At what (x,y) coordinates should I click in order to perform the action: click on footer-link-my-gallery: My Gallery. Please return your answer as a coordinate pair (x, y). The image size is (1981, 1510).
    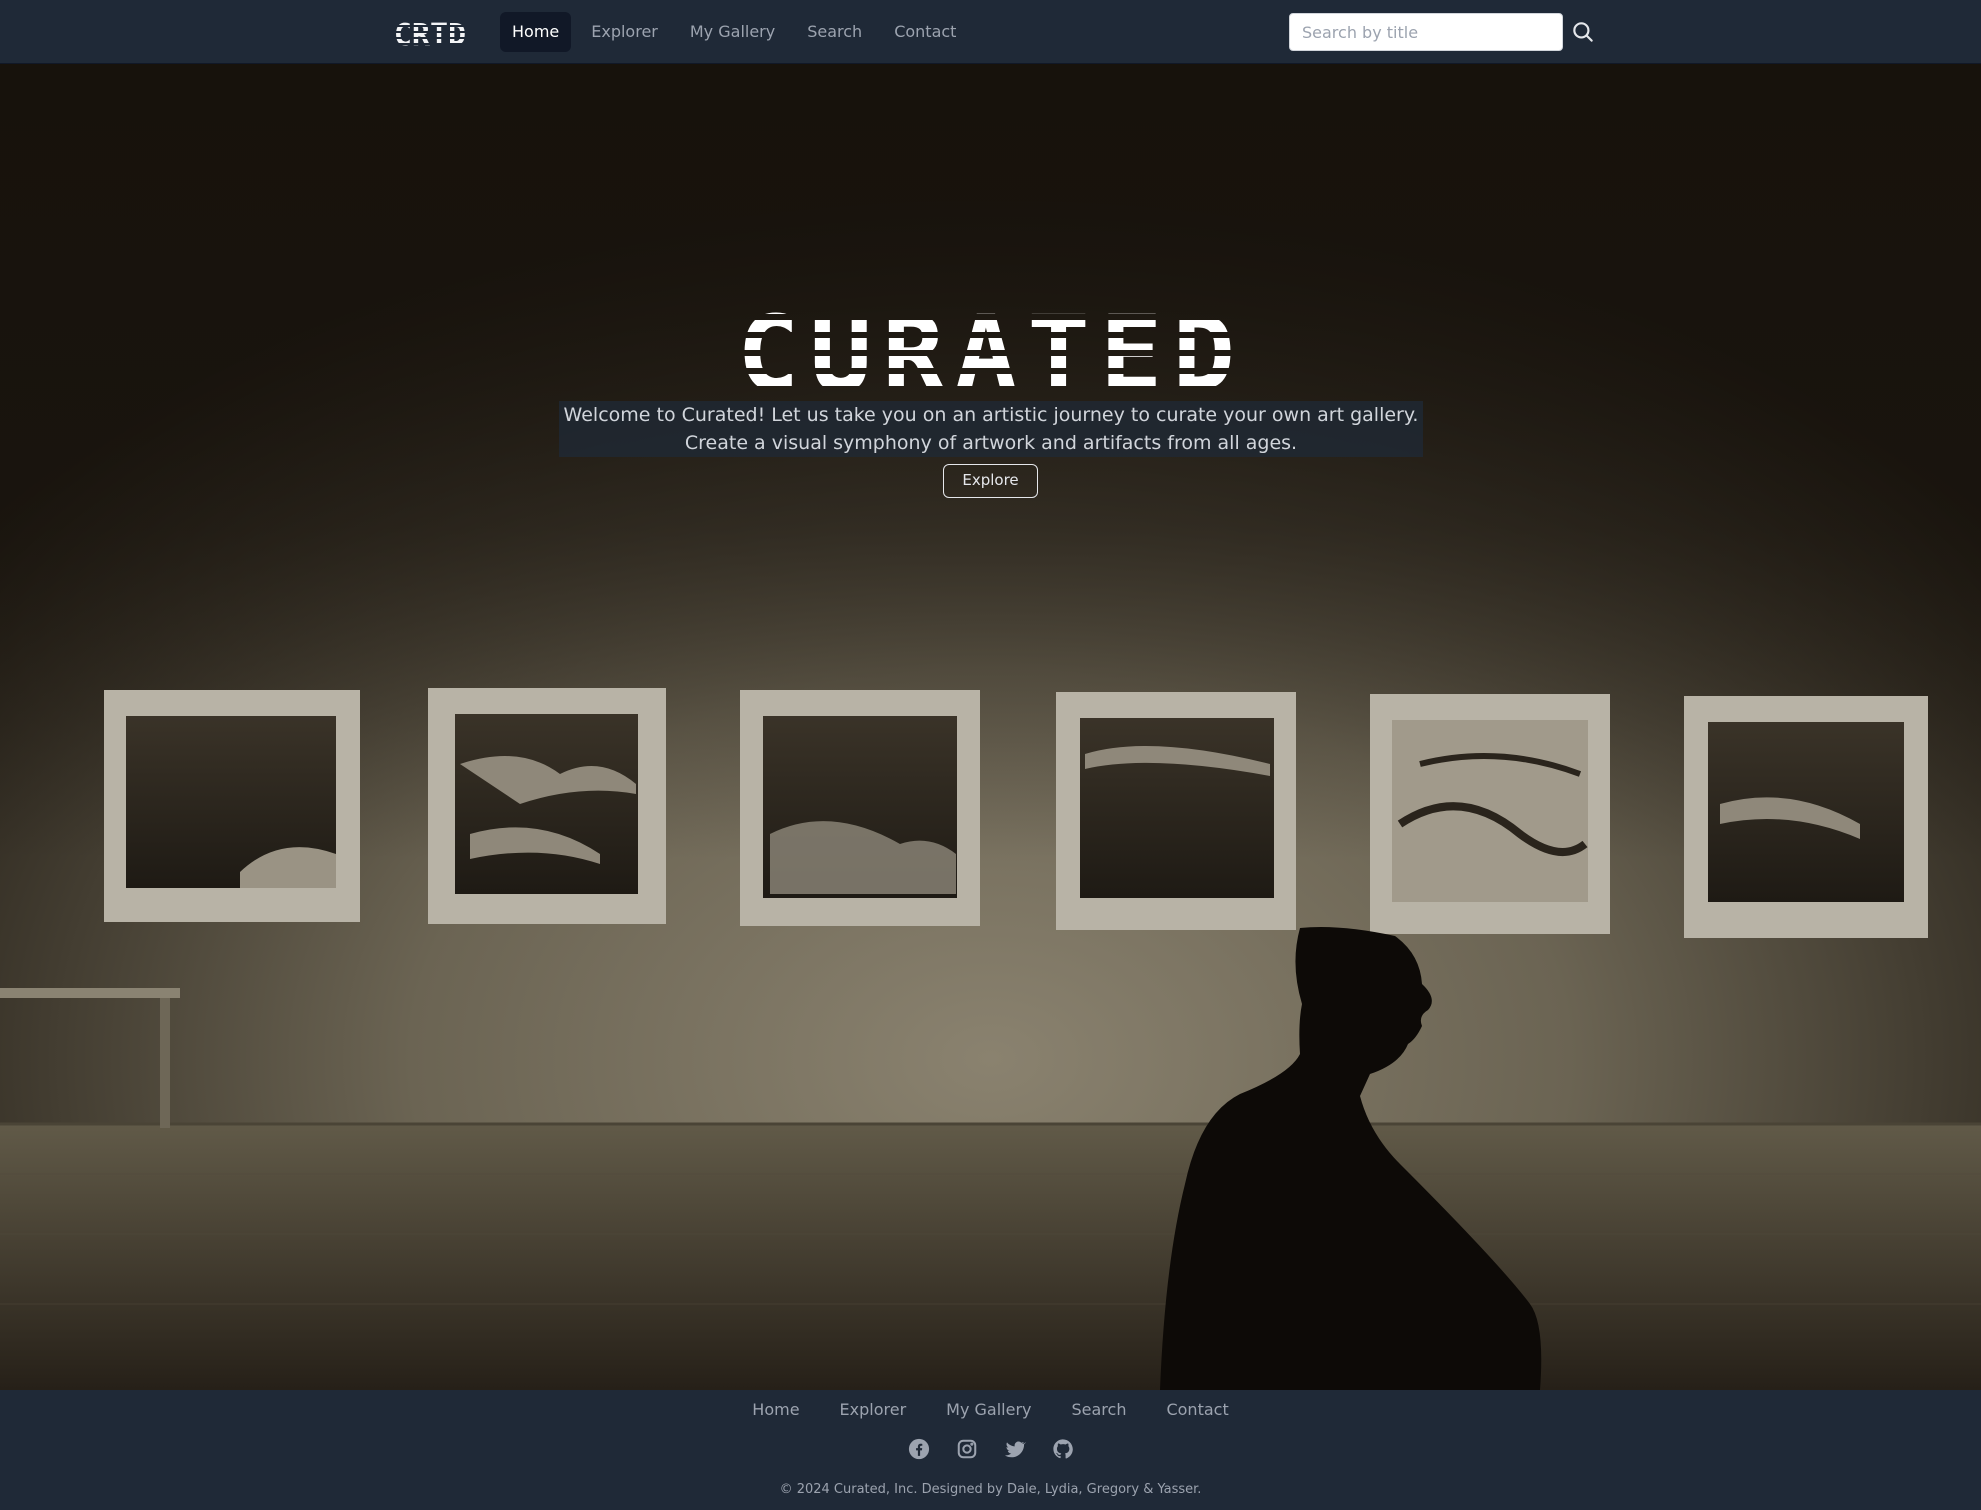
    Looking at the image, I should click on (988, 1410).